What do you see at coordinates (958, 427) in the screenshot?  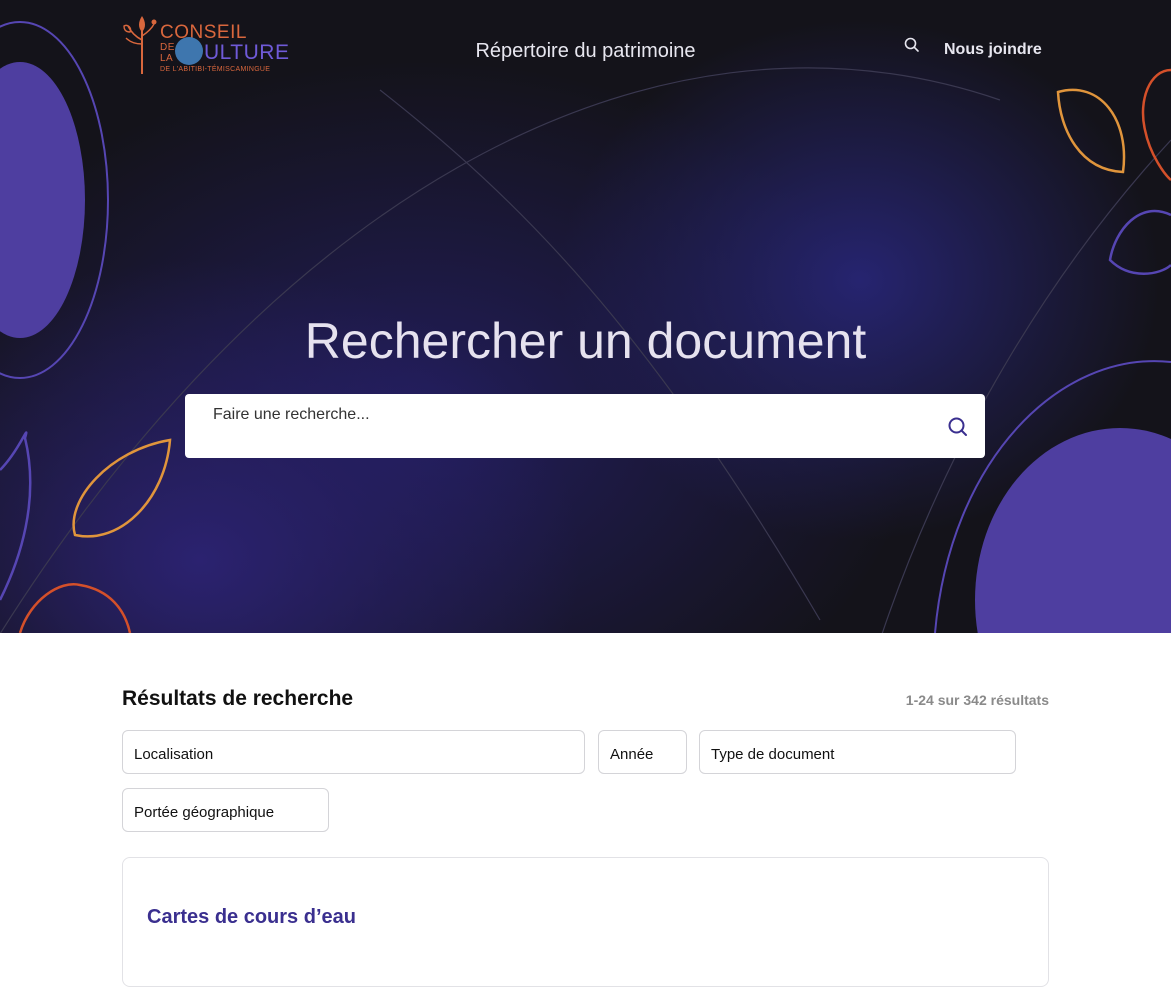 I see `search-button-icon` at bounding box center [958, 427].